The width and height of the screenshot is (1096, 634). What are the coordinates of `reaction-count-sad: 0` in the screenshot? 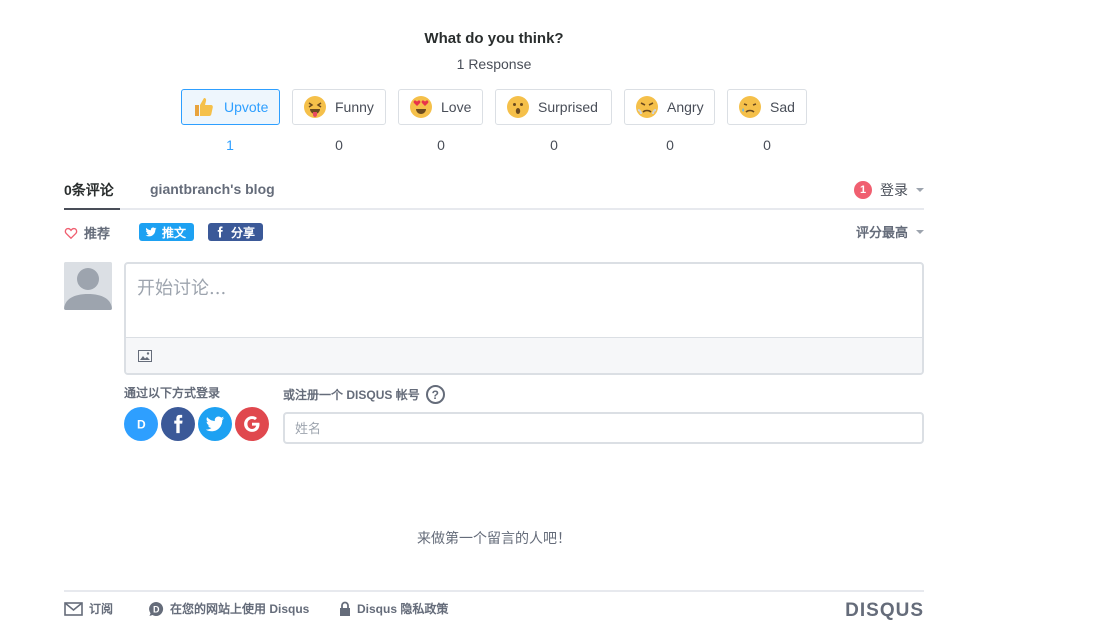 It's located at (767, 145).